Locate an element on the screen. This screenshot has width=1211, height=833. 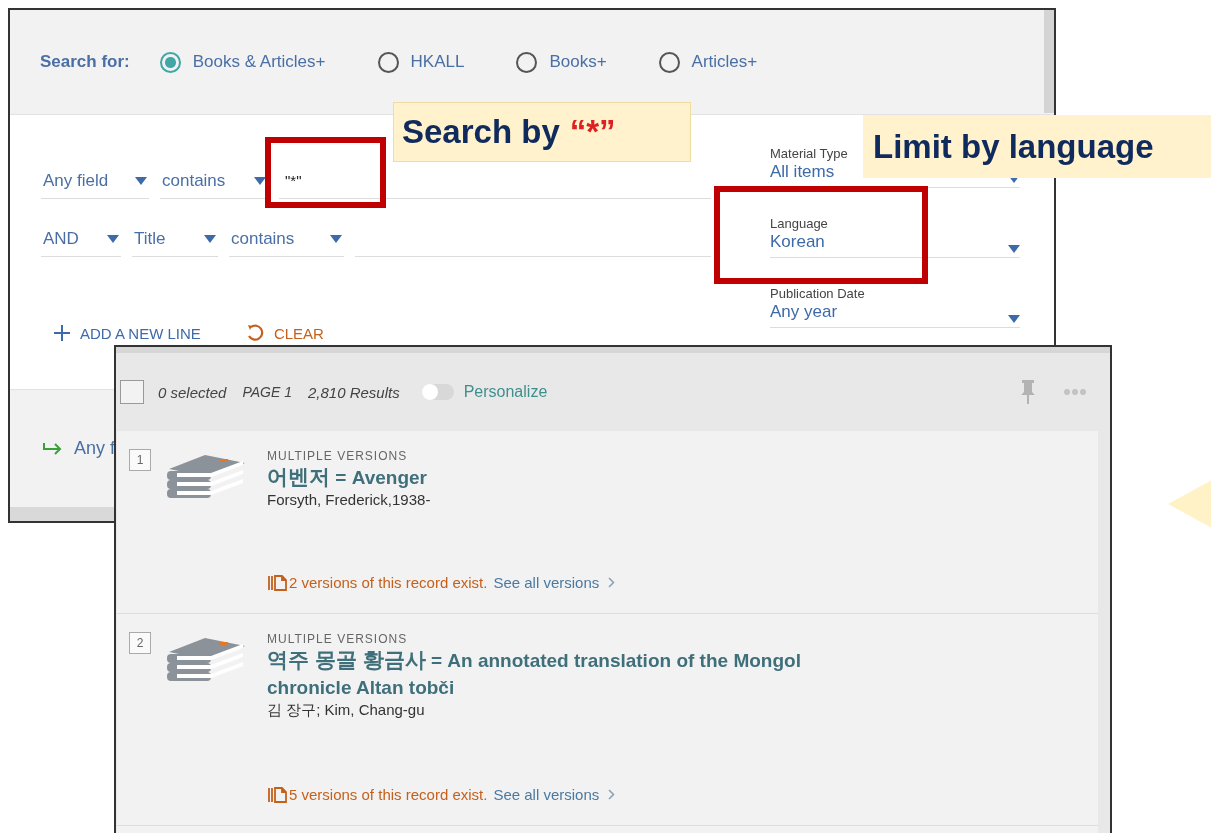
result-number: 2 is located at coordinates (140, 643).